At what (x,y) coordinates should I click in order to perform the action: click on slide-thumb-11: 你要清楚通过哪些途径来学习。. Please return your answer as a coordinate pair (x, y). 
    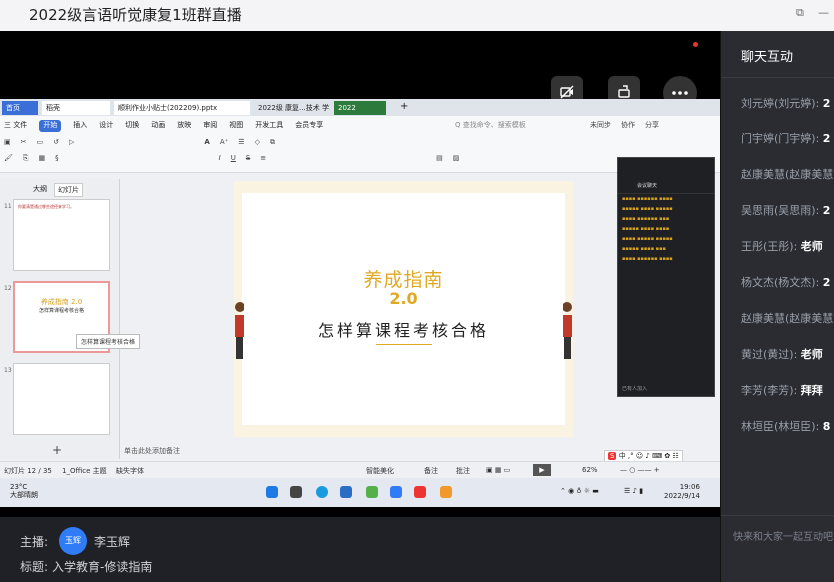
    Looking at the image, I should click on (61, 235).